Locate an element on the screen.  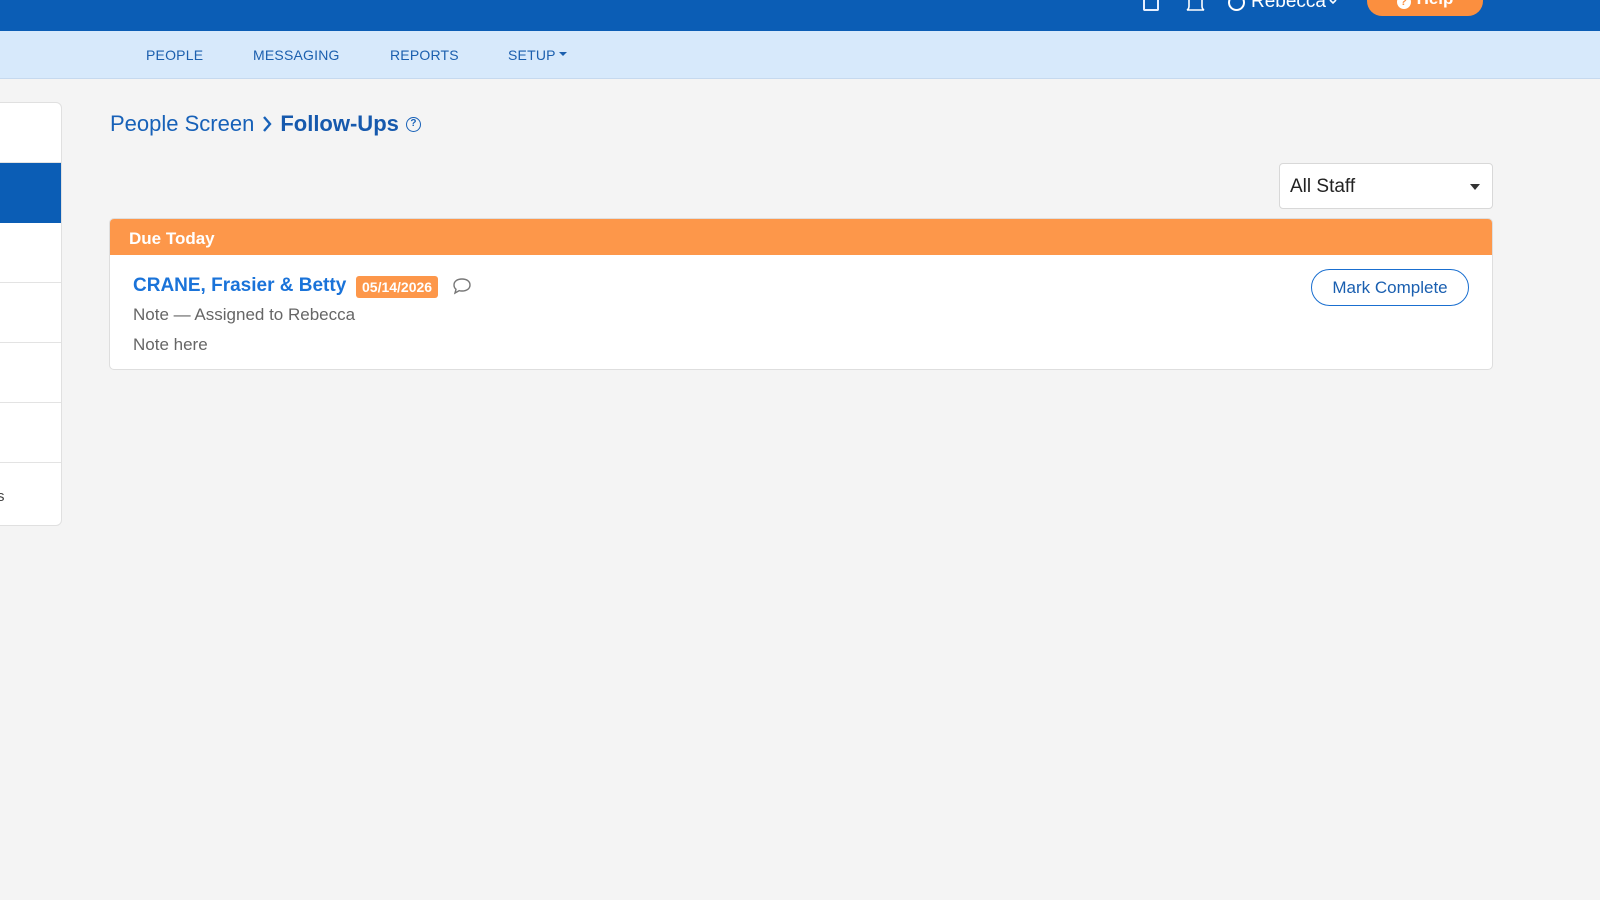
help-label: Help is located at coordinates (1435, 4).